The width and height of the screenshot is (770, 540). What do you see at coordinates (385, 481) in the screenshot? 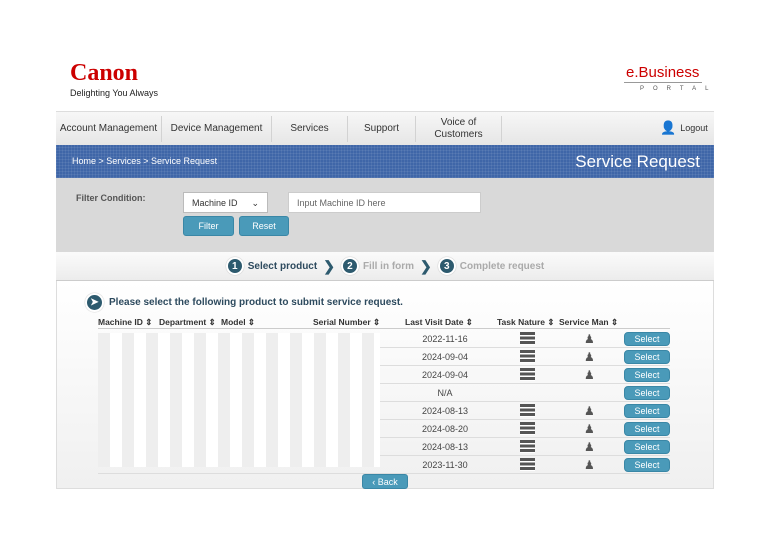
I see `back-button: ‹ Back` at bounding box center [385, 481].